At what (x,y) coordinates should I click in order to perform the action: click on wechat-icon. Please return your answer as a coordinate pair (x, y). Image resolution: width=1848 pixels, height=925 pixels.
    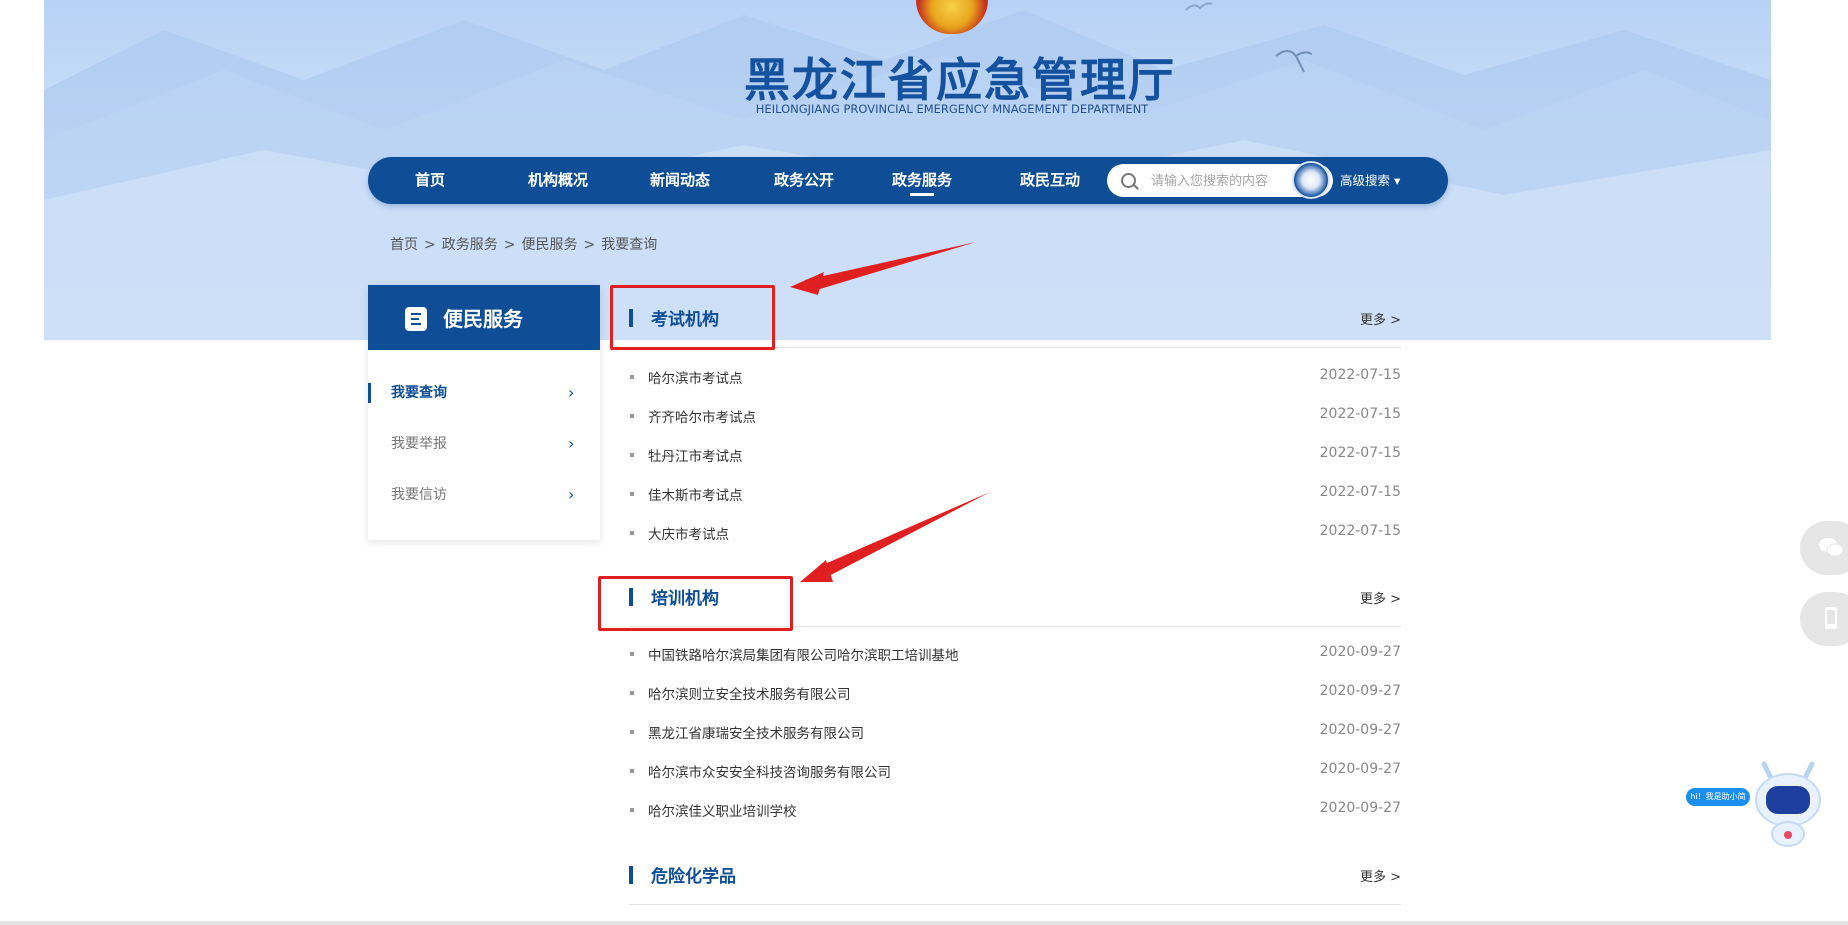
    Looking at the image, I should click on (1831, 547).